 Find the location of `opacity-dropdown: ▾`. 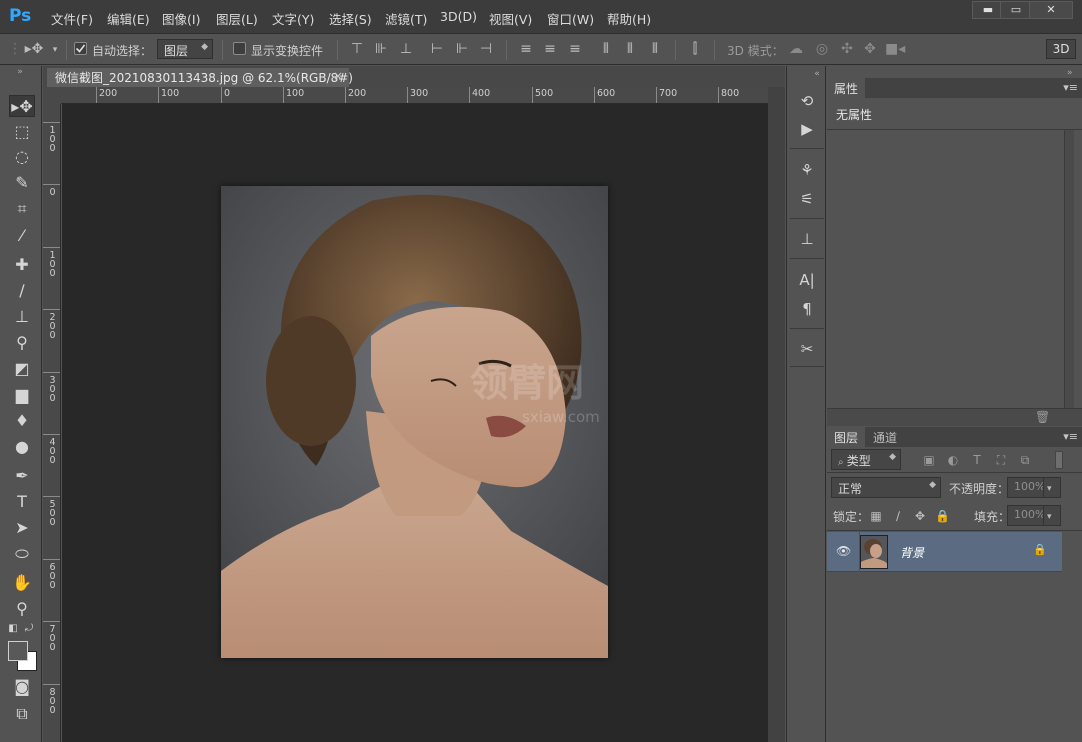

opacity-dropdown: ▾ is located at coordinates (1052, 487).